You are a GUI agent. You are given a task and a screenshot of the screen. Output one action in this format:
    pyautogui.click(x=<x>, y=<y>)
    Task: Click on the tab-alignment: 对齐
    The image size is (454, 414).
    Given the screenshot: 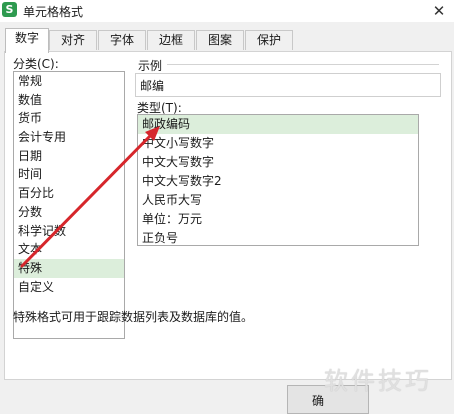 What is the action you would take?
    pyautogui.click(x=73, y=40)
    